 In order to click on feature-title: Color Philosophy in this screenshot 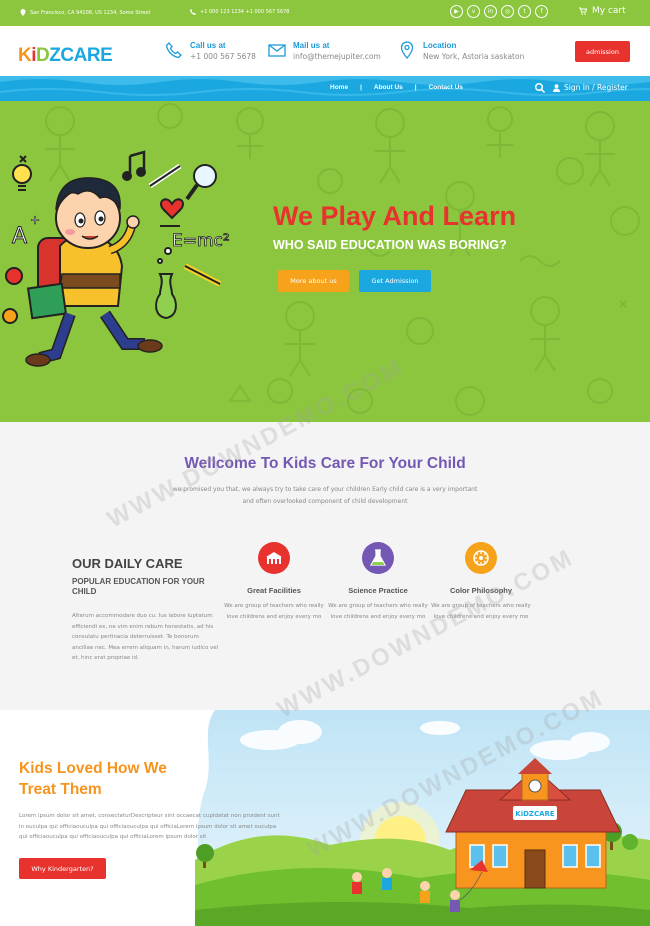, I will do `click(481, 590)`.